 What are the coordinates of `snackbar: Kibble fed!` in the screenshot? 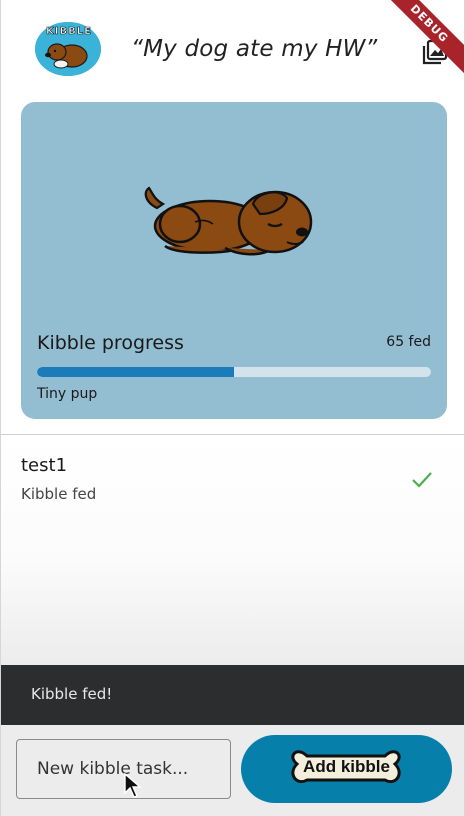 It's located at (232, 695).